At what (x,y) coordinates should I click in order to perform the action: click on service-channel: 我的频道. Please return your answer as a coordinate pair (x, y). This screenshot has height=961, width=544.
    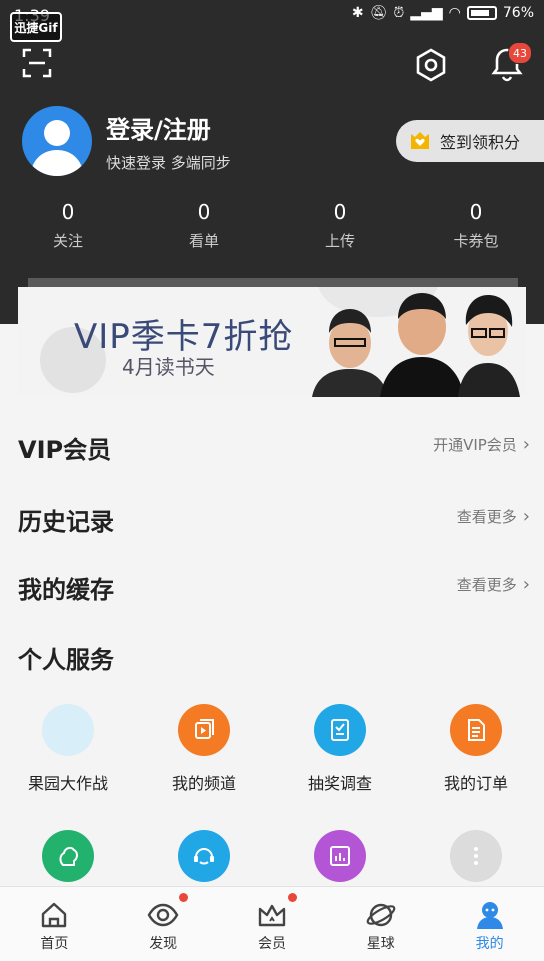
    Looking at the image, I should click on (204, 747).